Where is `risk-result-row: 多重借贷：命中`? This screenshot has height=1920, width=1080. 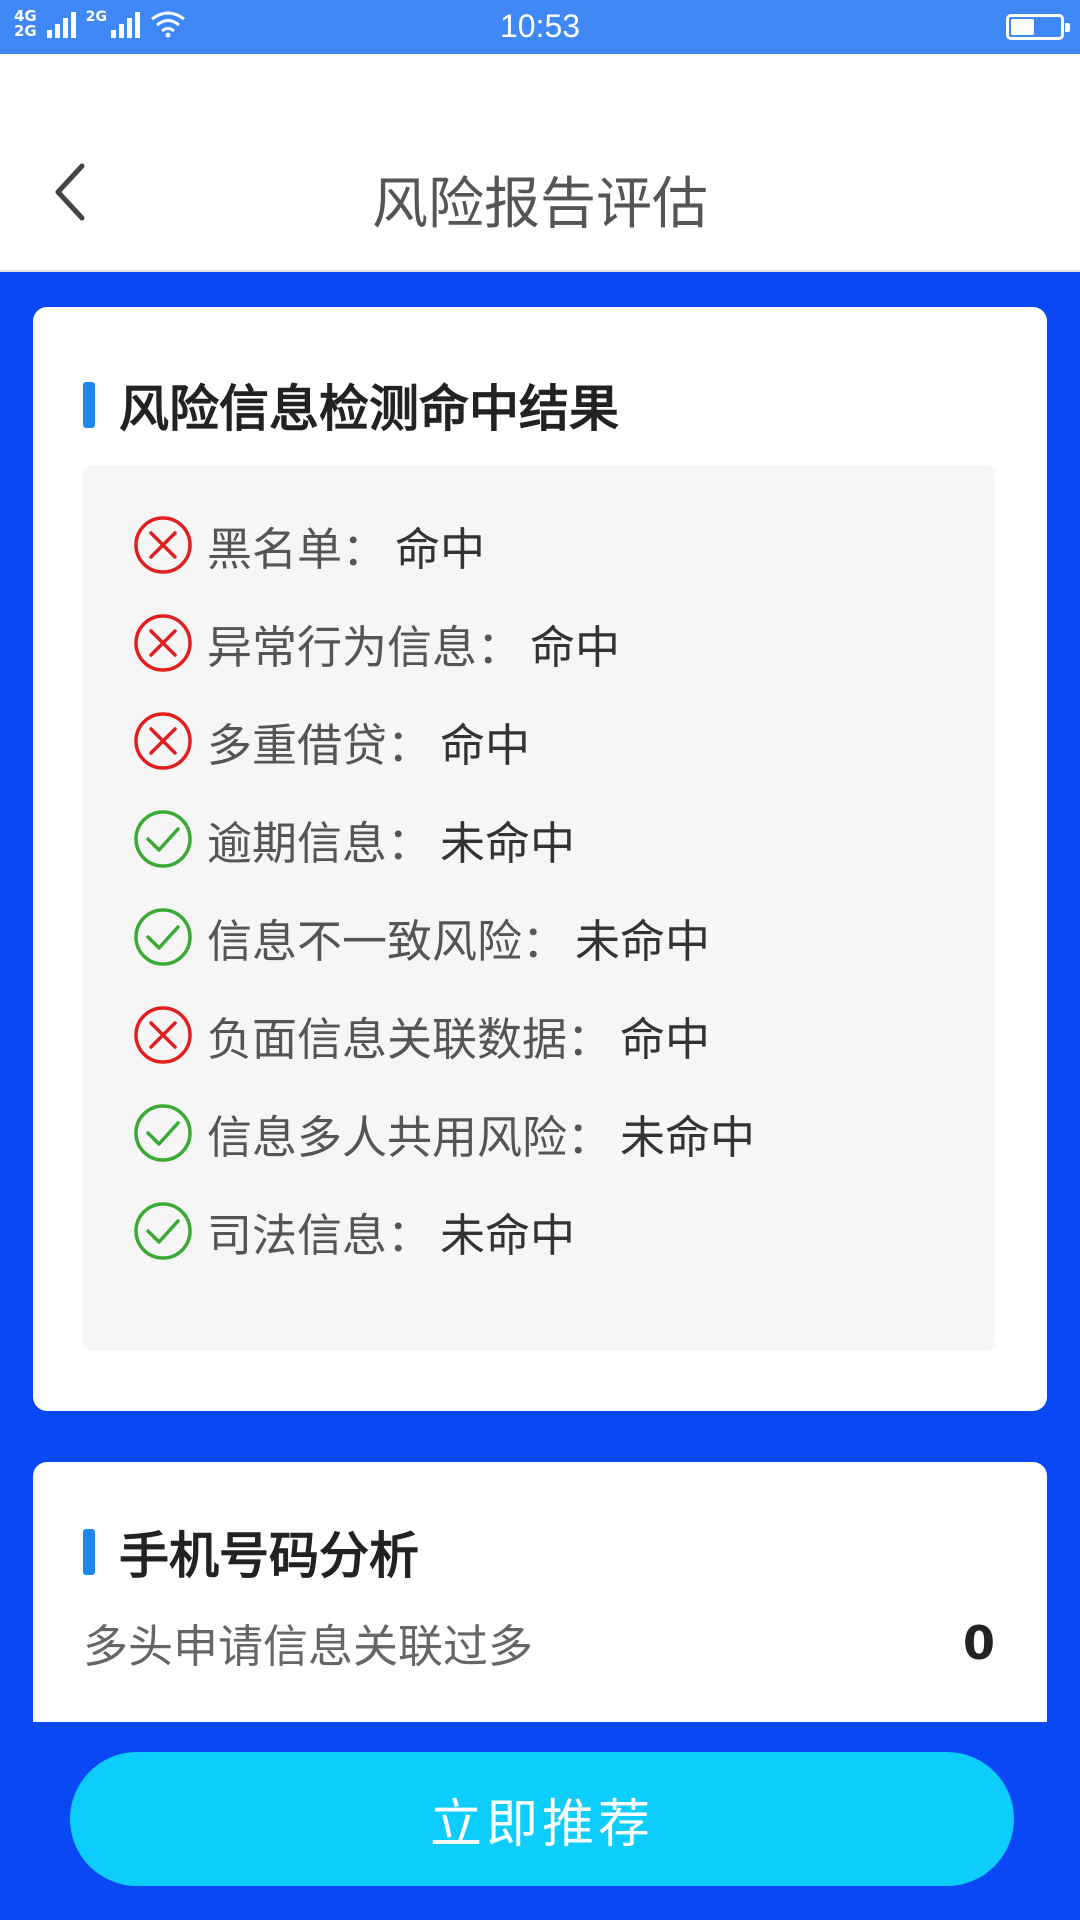
risk-result-row: 多重借贷：命中 is located at coordinates (444, 741).